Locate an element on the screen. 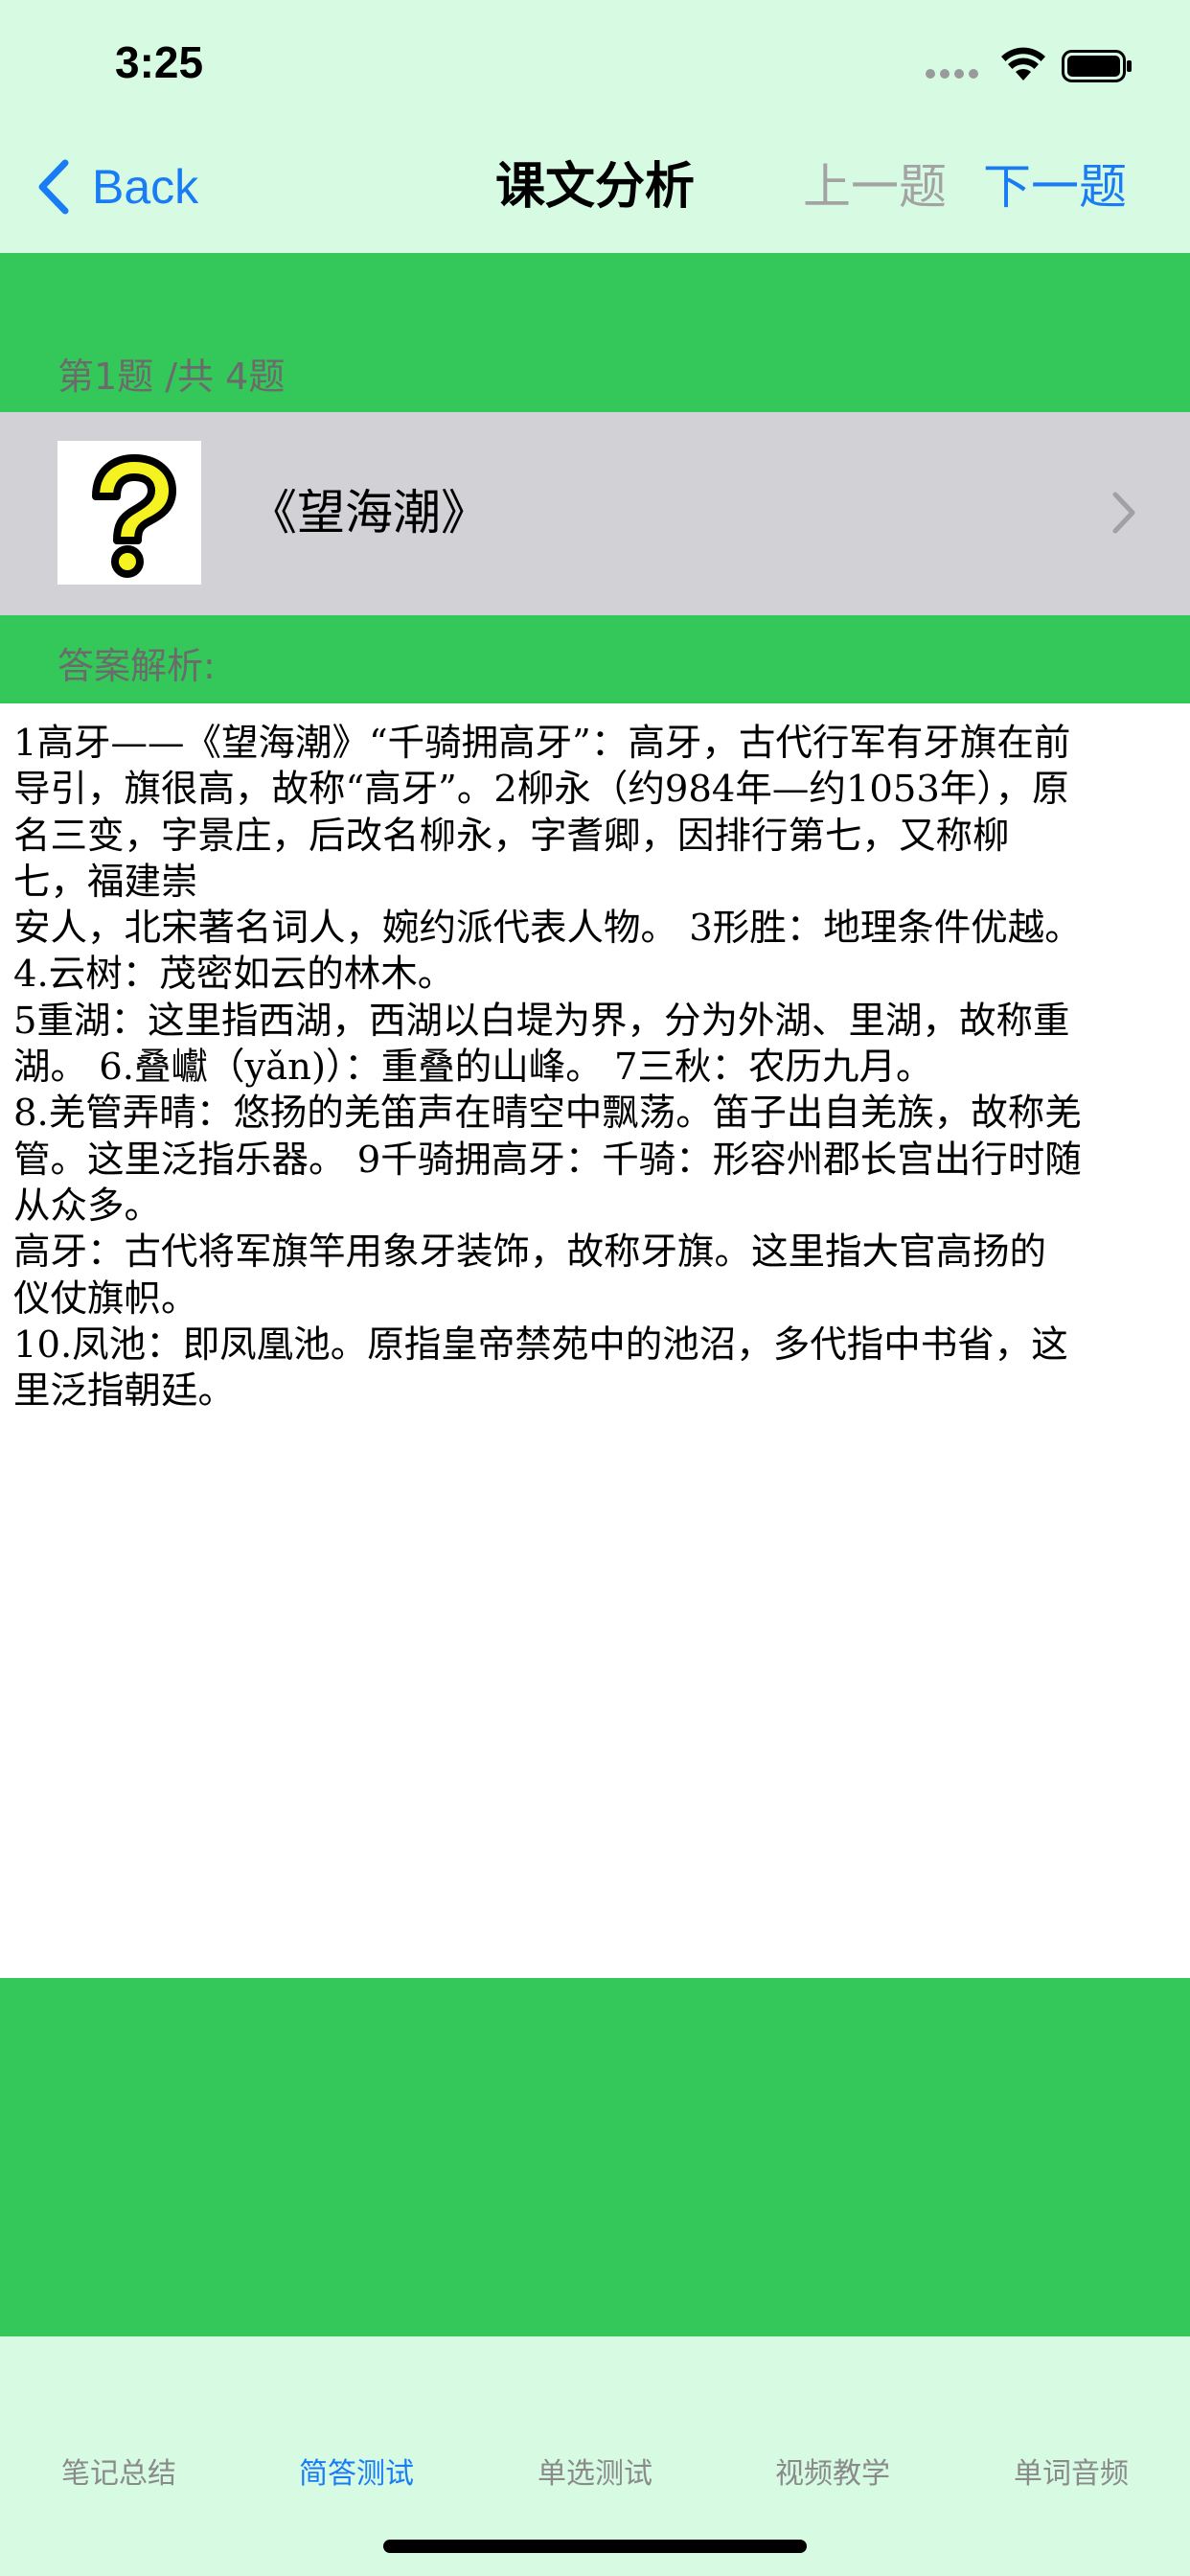 The image size is (1190, 2576). wifi-icon is located at coordinates (1023, 63).